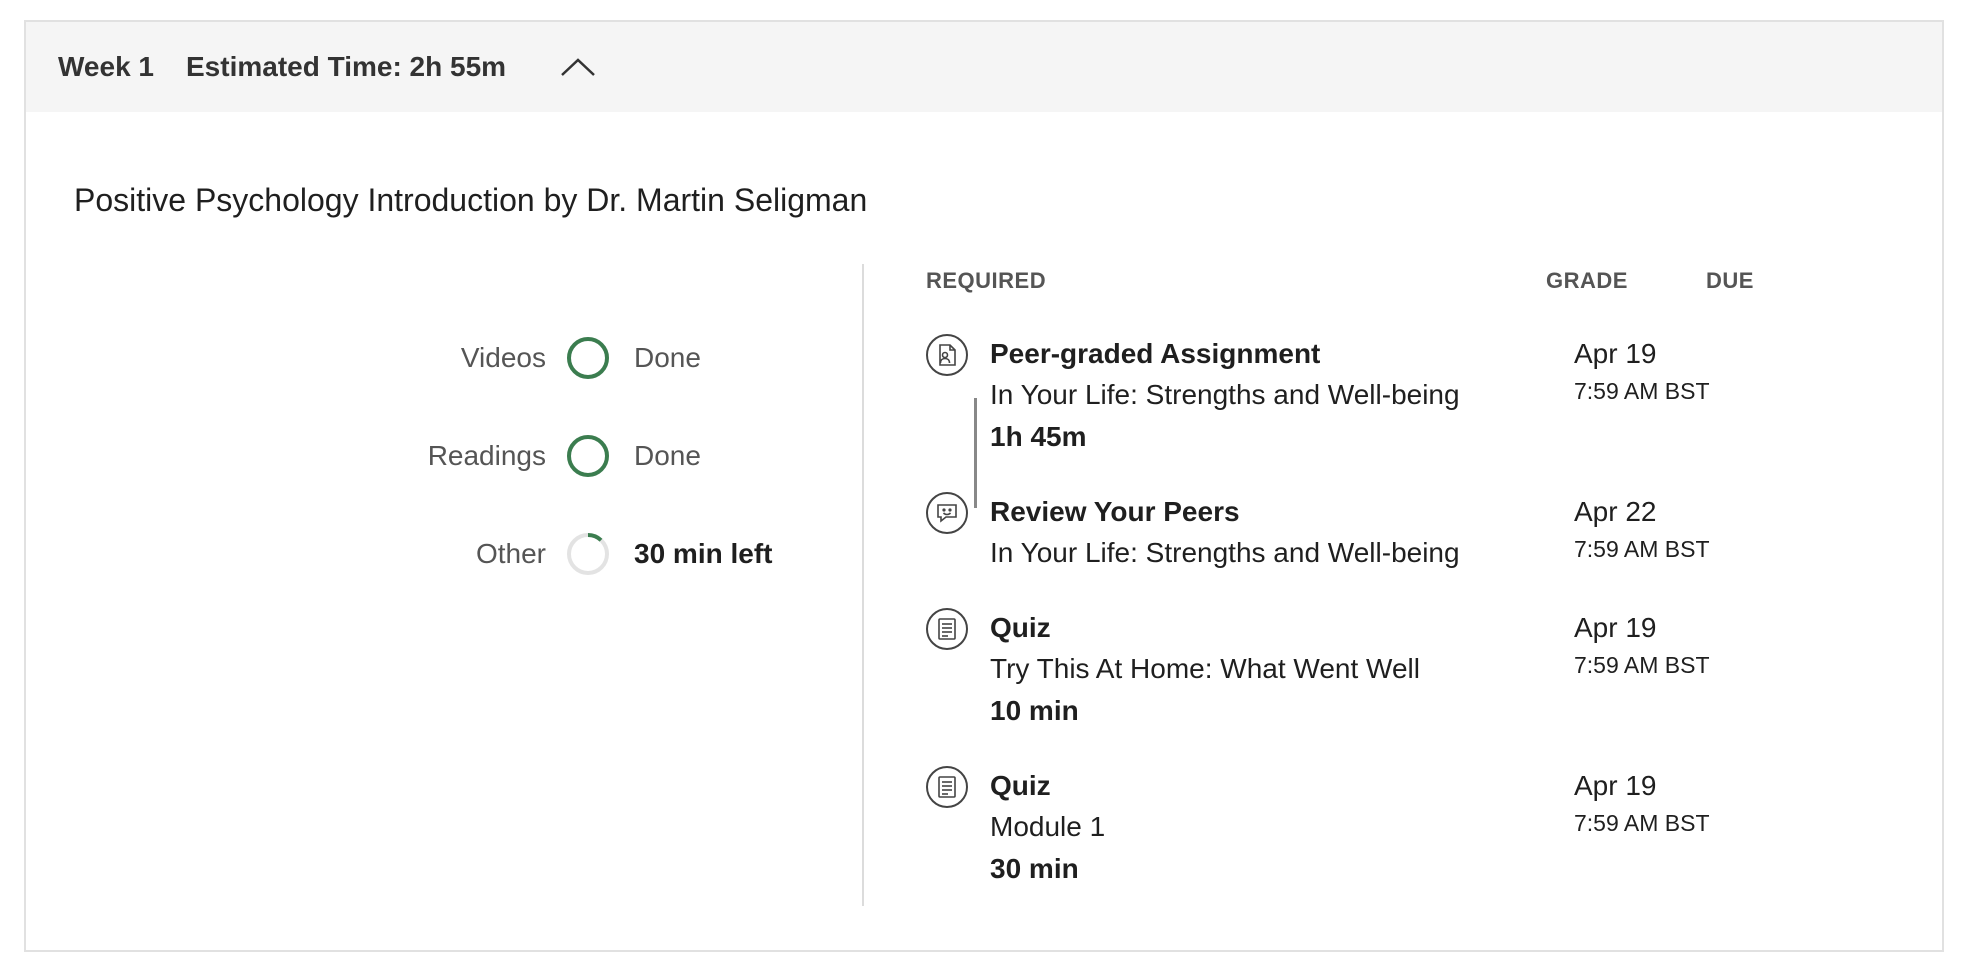 The width and height of the screenshot is (1964, 972). Describe the element at coordinates (578, 67) in the screenshot. I see `chevron-up-icon` at that location.